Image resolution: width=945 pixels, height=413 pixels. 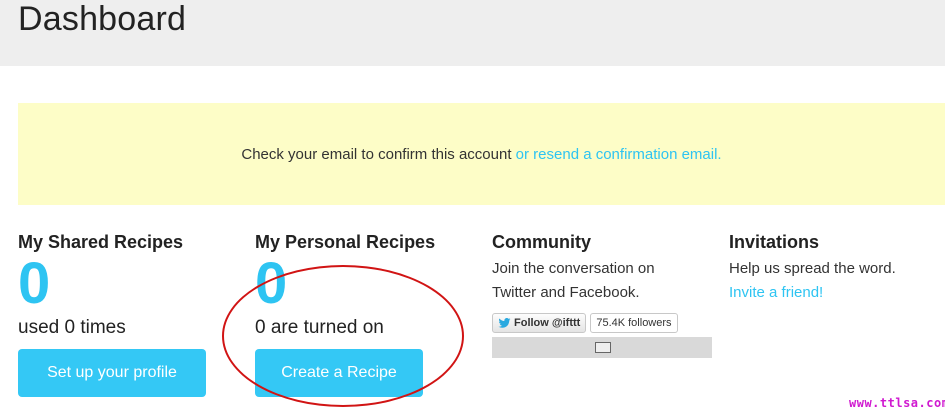 I want to click on setup-profile-button: Set up your profile, so click(x=112, y=373).